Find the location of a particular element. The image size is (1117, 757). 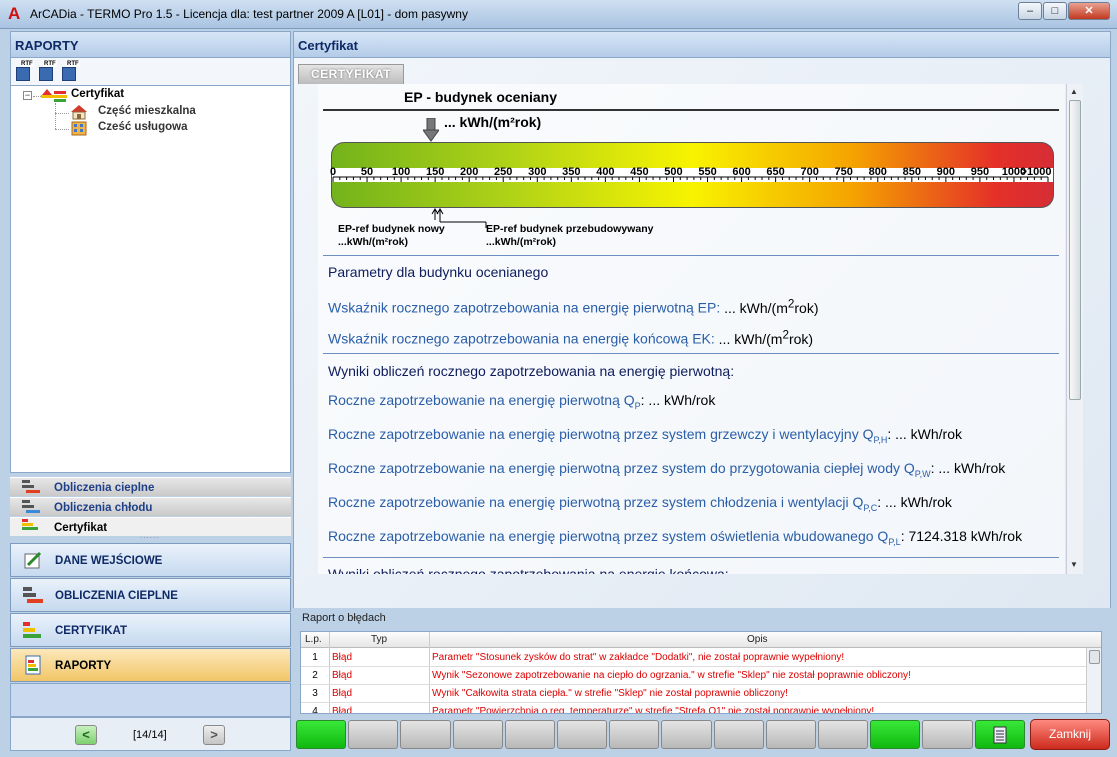

vertical-scrollbar: ▲ ▼ is located at coordinates (1074, 329).